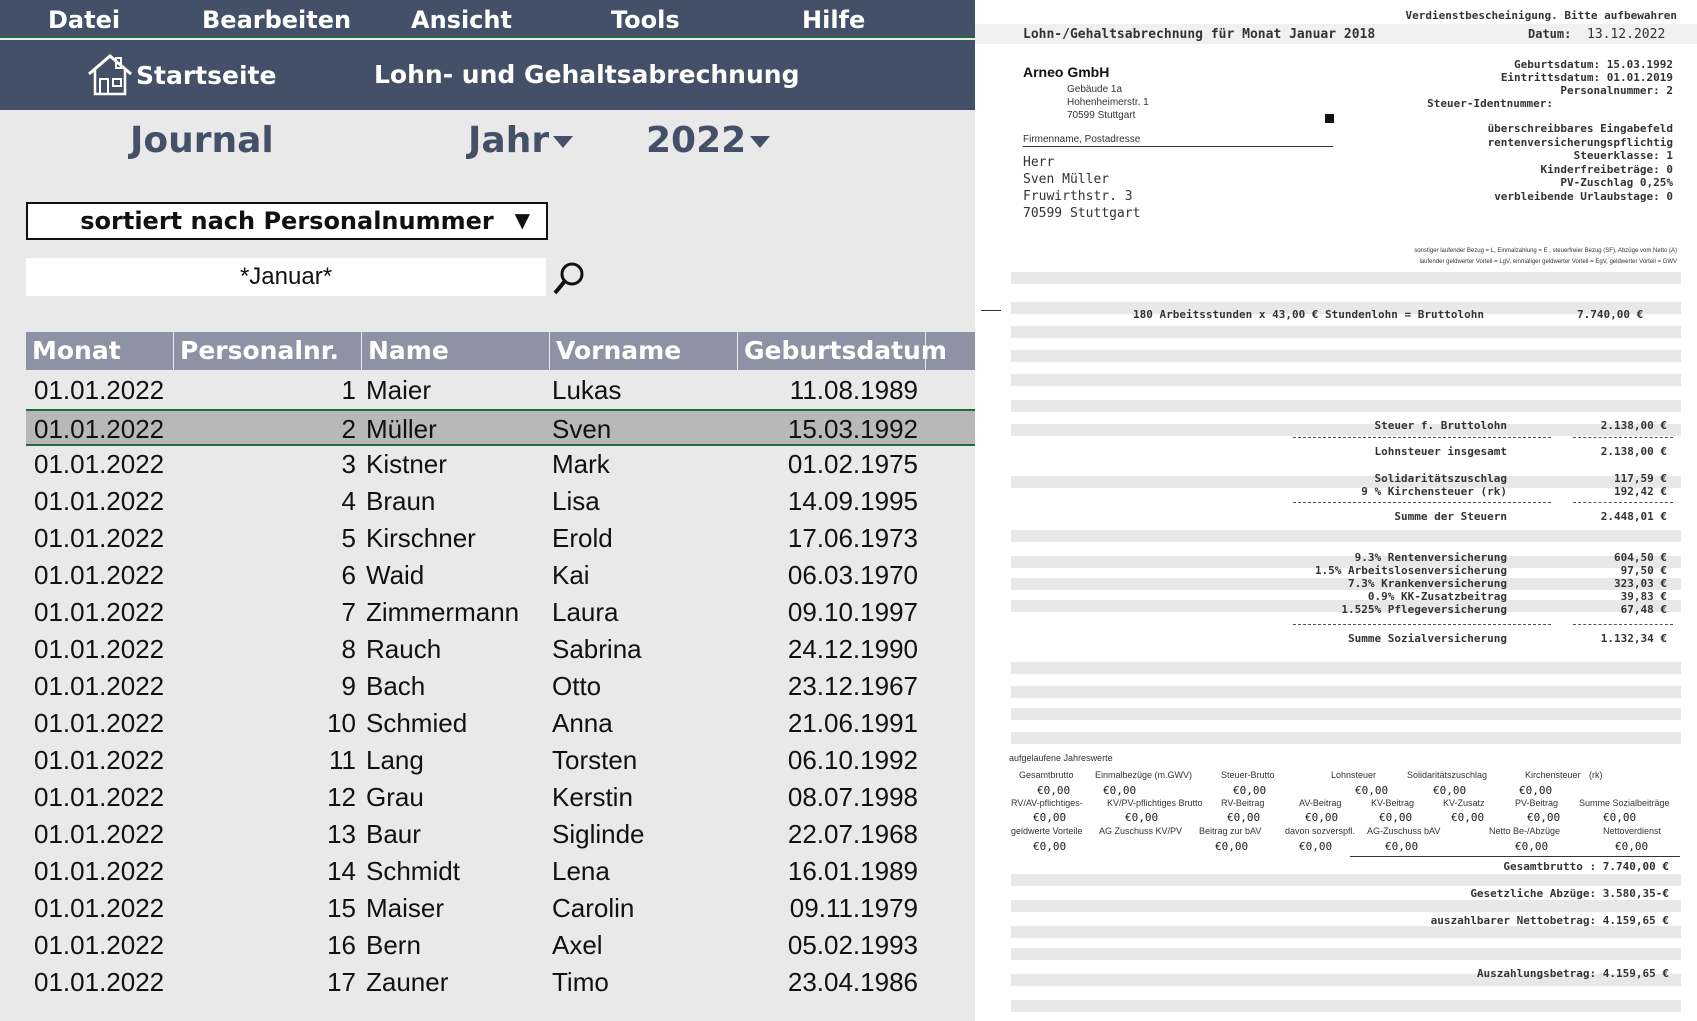  I want to click on year-label-dropdown: Jahr, so click(521, 140).